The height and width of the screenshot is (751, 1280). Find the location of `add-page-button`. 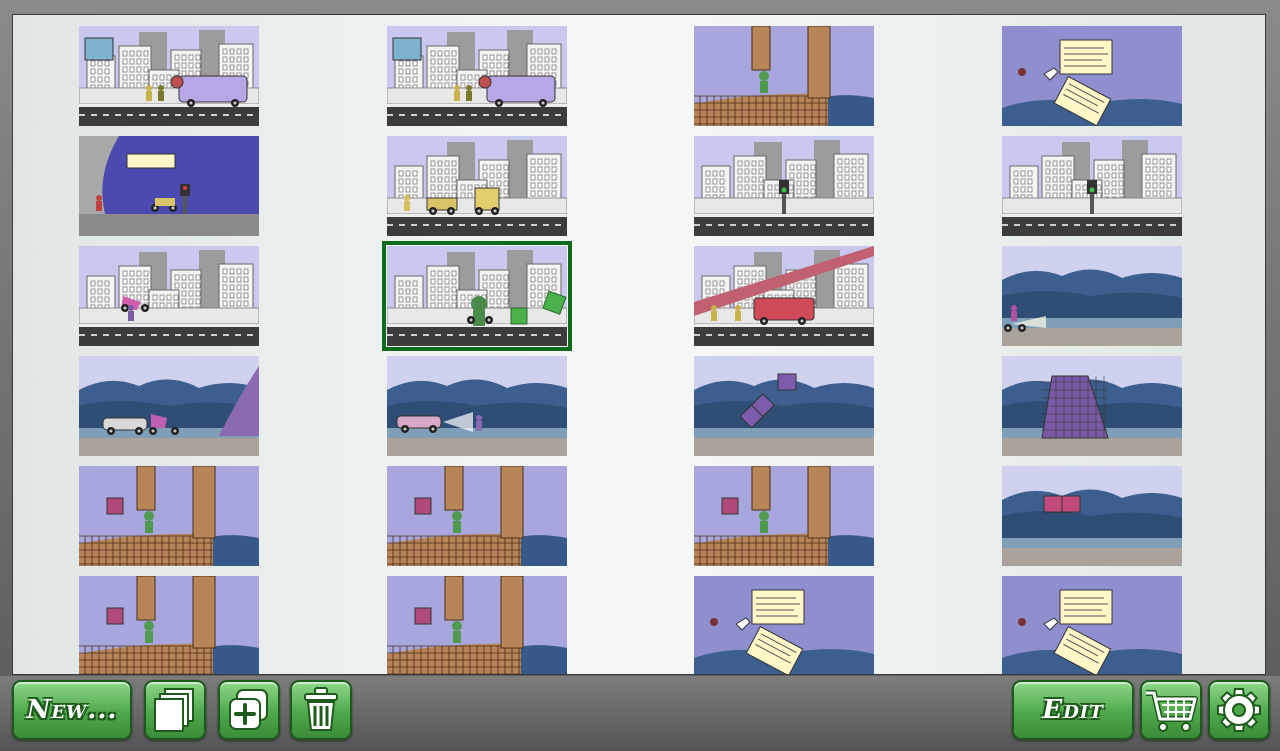

add-page-button is located at coordinates (249, 710).